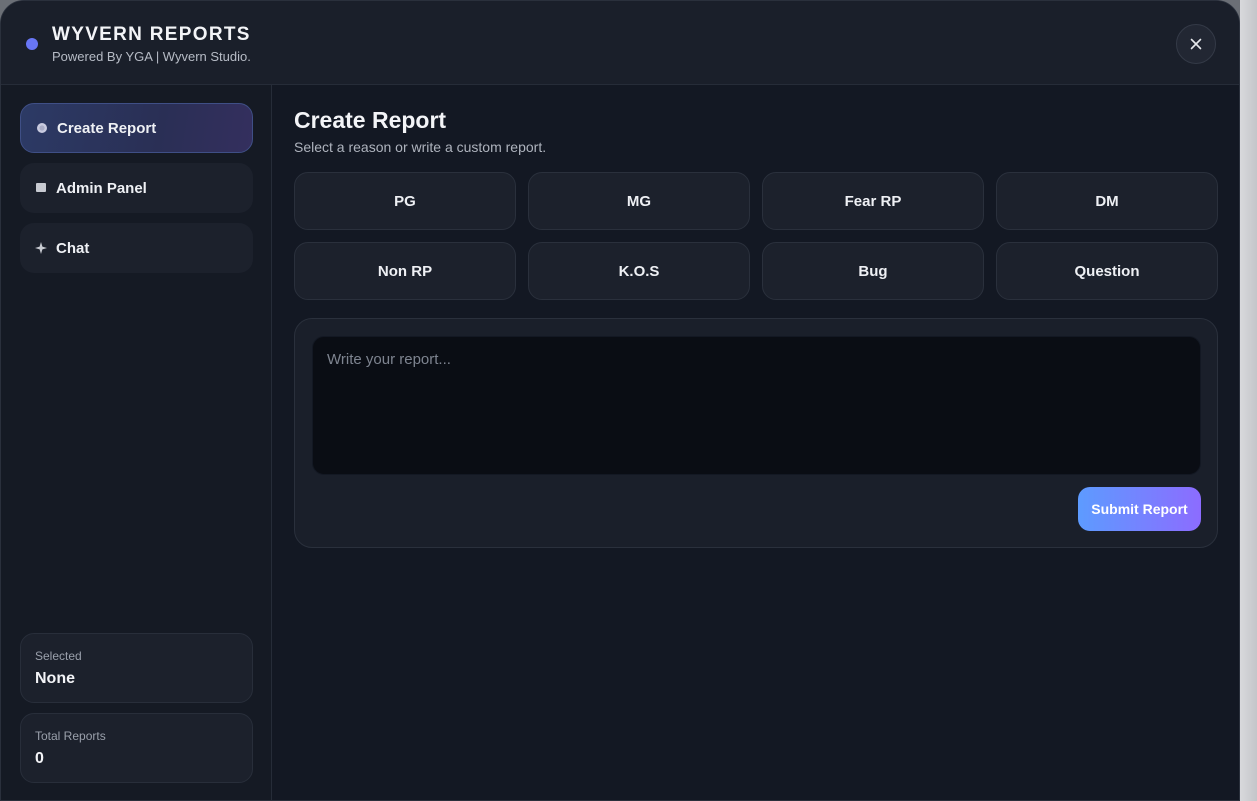 The height and width of the screenshot is (801, 1257). Describe the element at coordinates (107, 128) in the screenshot. I see `sidebar-item-label: Create Report` at that location.